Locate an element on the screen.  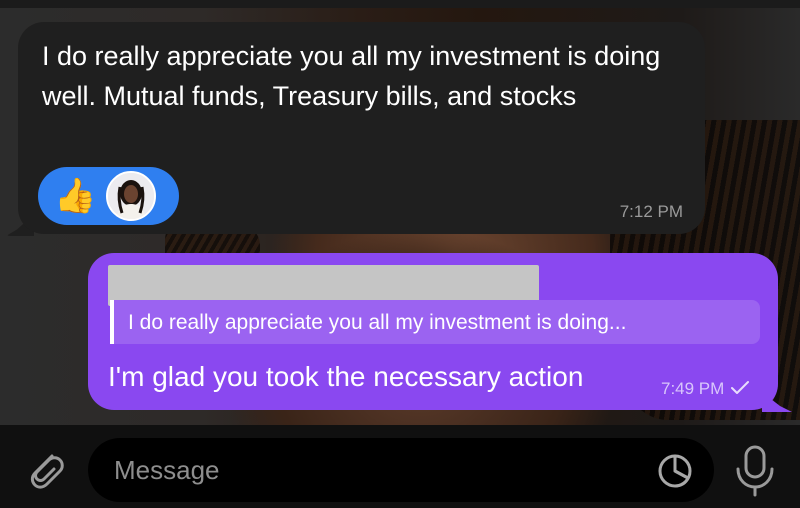
message-placeholder: Message is located at coordinates (167, 470).